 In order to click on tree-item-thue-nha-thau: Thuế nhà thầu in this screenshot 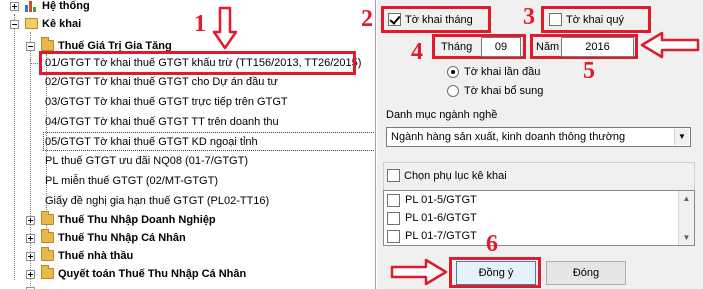, I will do `click(187, 256)`.